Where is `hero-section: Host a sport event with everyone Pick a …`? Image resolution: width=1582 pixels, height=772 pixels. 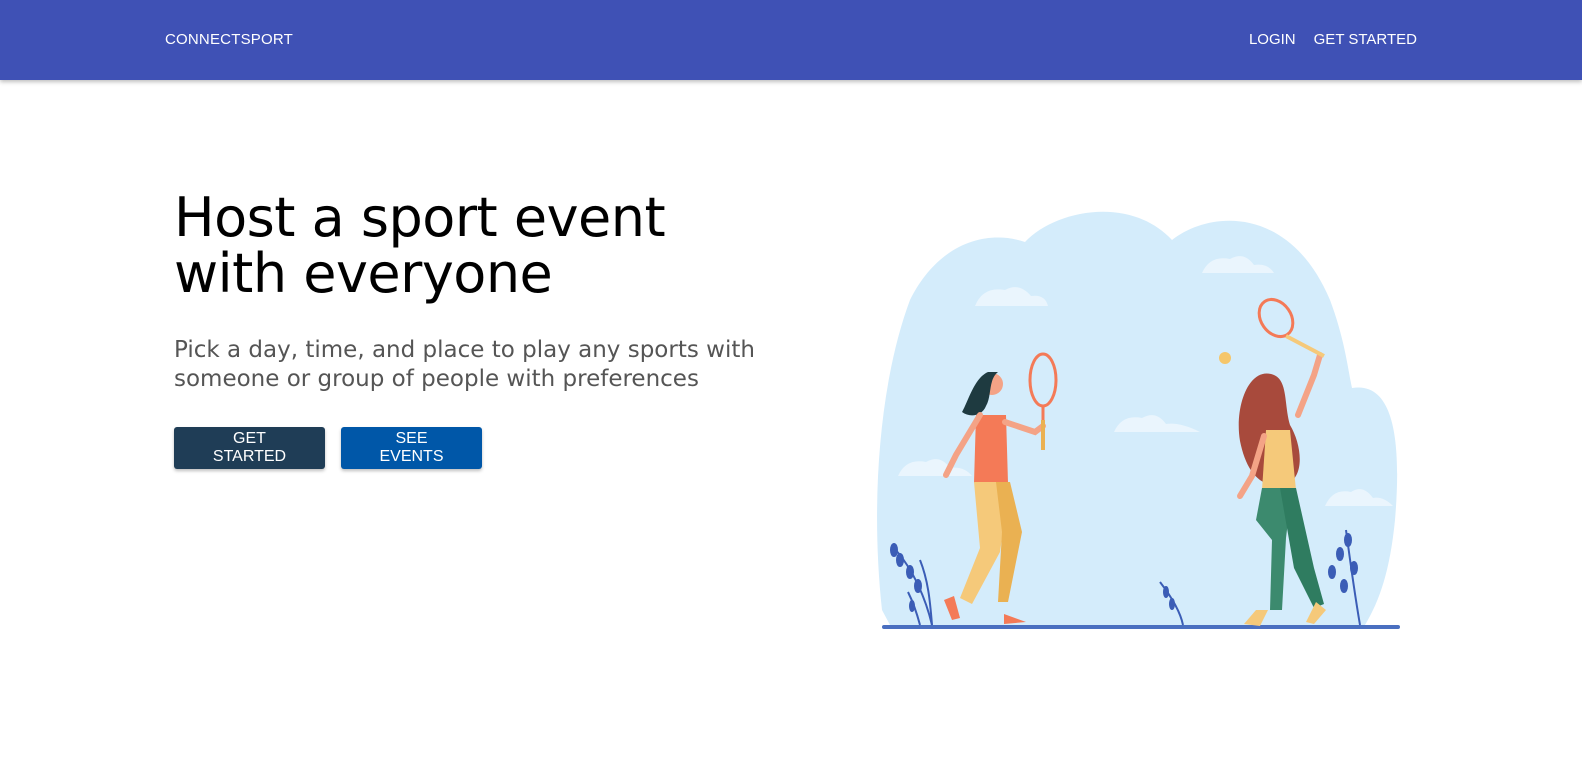
hero-section: Host a sport event with everyone Pick a … is located at coordinates (494, 329).